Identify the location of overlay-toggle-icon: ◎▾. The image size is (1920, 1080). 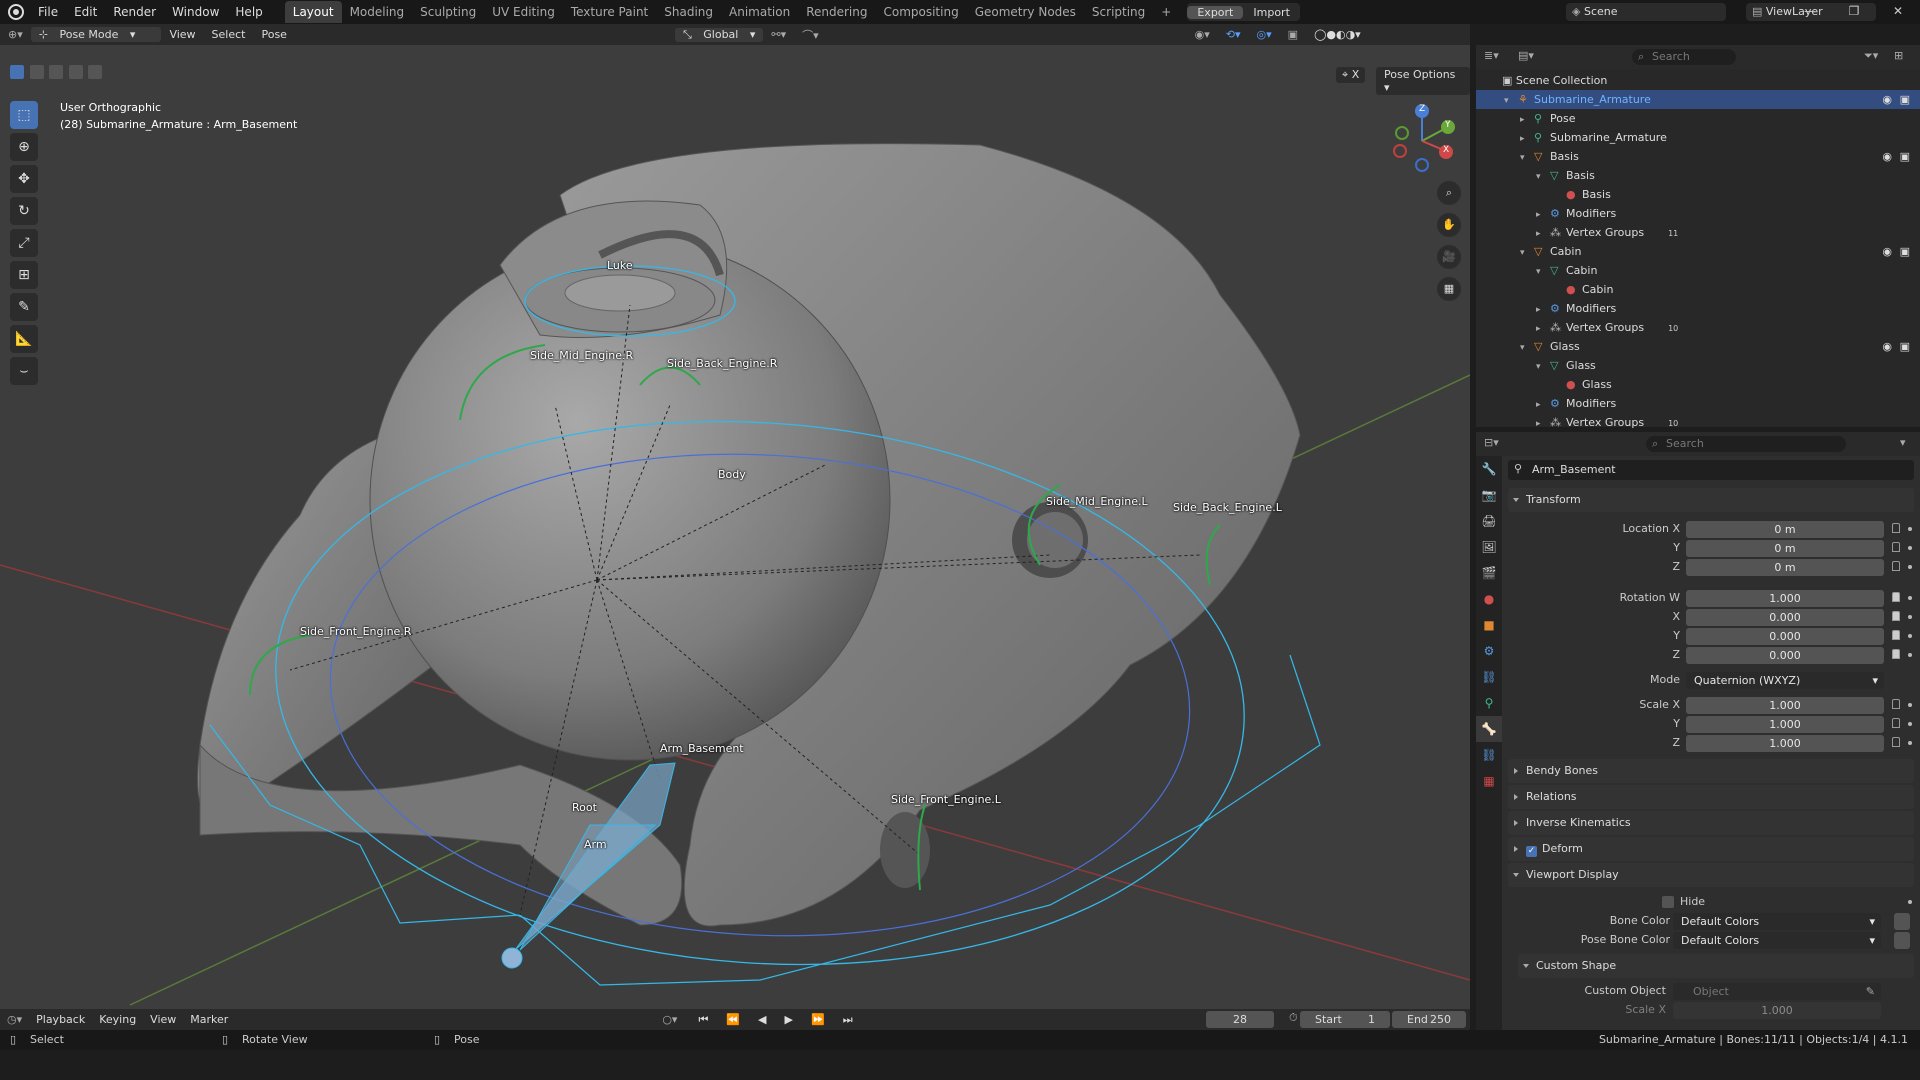
(1264, 34).